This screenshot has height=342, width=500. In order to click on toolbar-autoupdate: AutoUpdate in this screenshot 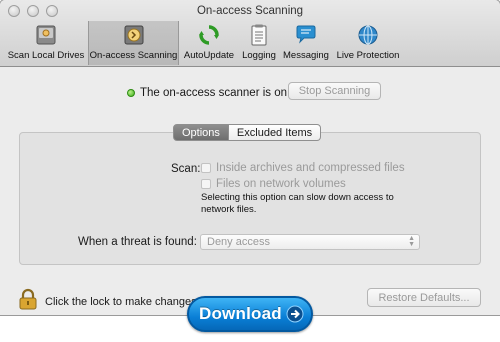, I will do `click(209, 43)`.